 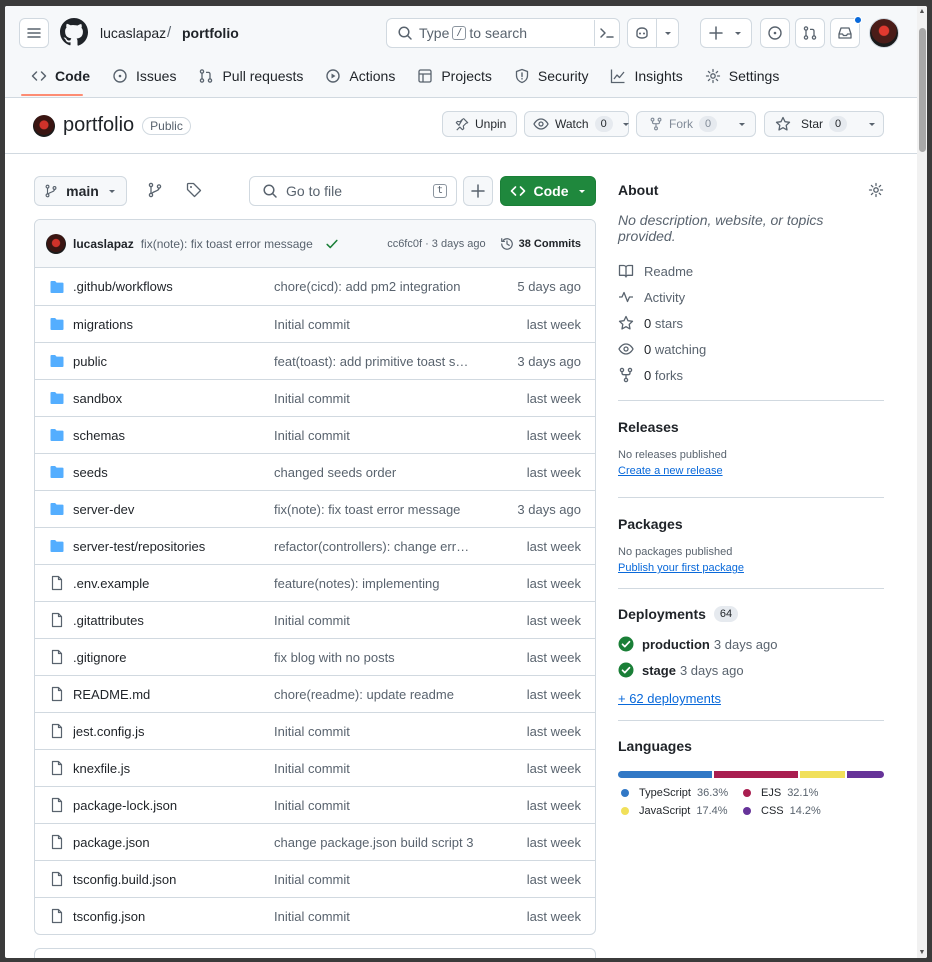 I want to click on tab-security: Security, so click(x=551, y=76).